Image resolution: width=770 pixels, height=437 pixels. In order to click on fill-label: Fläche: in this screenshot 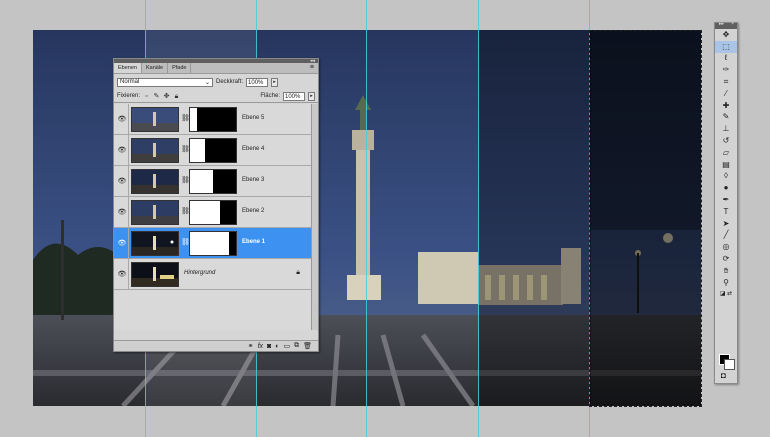, I will do `click(270, 96)`.